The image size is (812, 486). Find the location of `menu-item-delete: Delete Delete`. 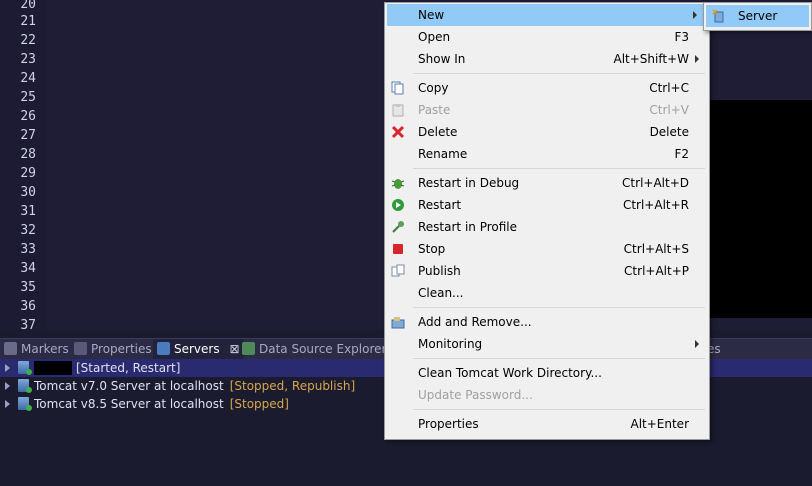

menu-item-delete: Delete Delete is located at coordinates (547, 132).